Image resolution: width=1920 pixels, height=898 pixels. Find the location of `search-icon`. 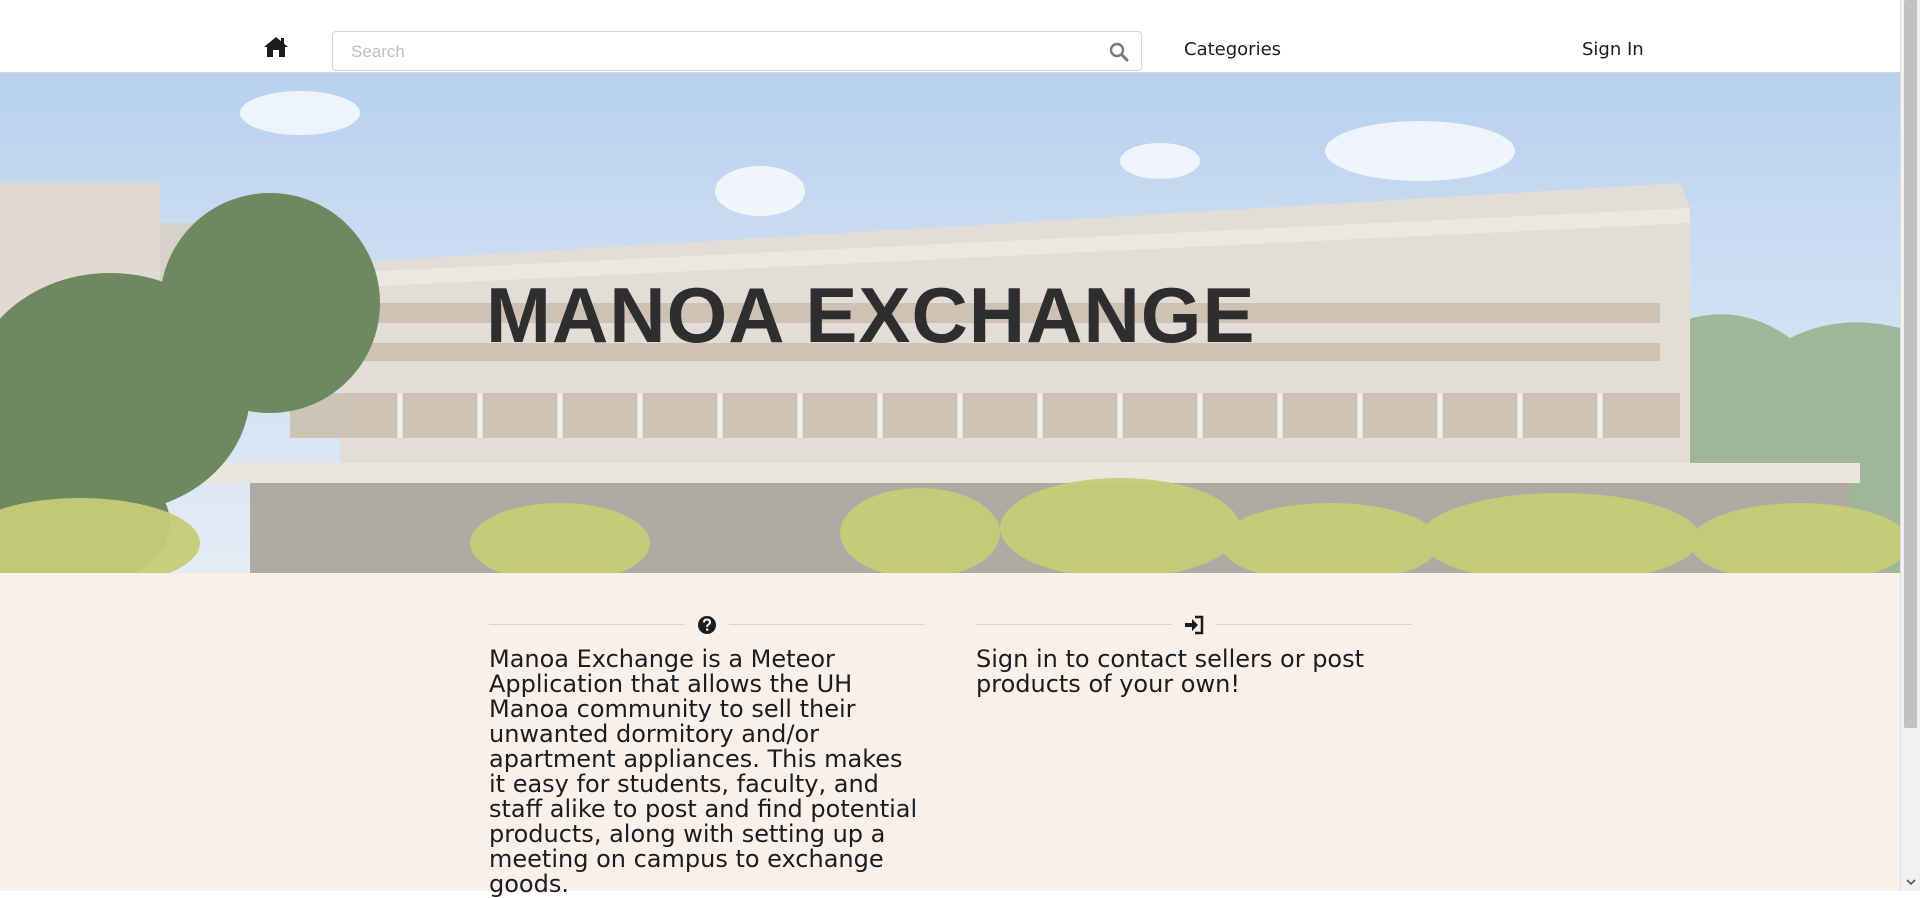

search-icon is located at coordinates (1119, 52).